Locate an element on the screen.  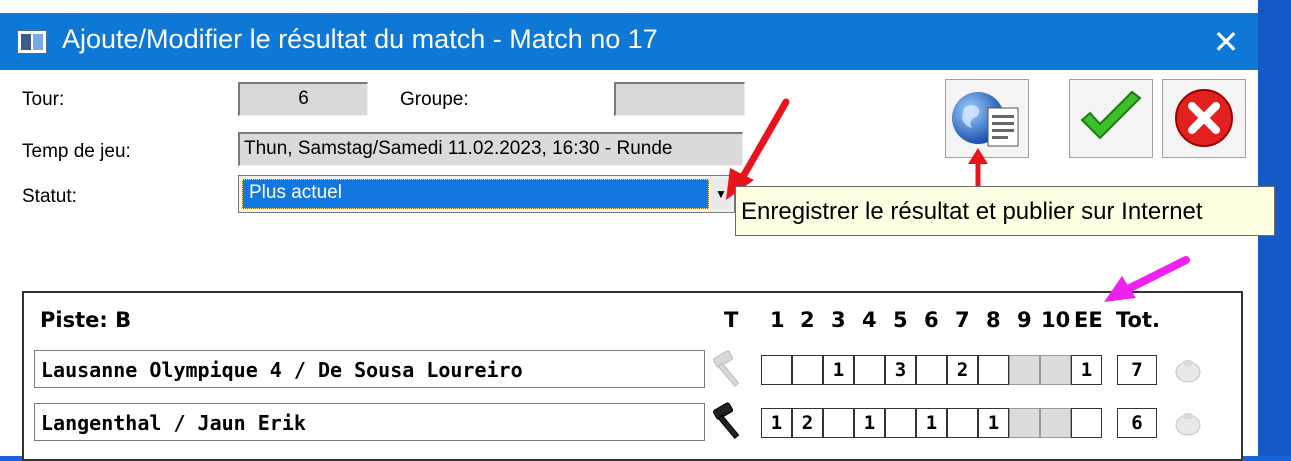
temps-label: Temp de jeu: is located at coordinates (76, 151).